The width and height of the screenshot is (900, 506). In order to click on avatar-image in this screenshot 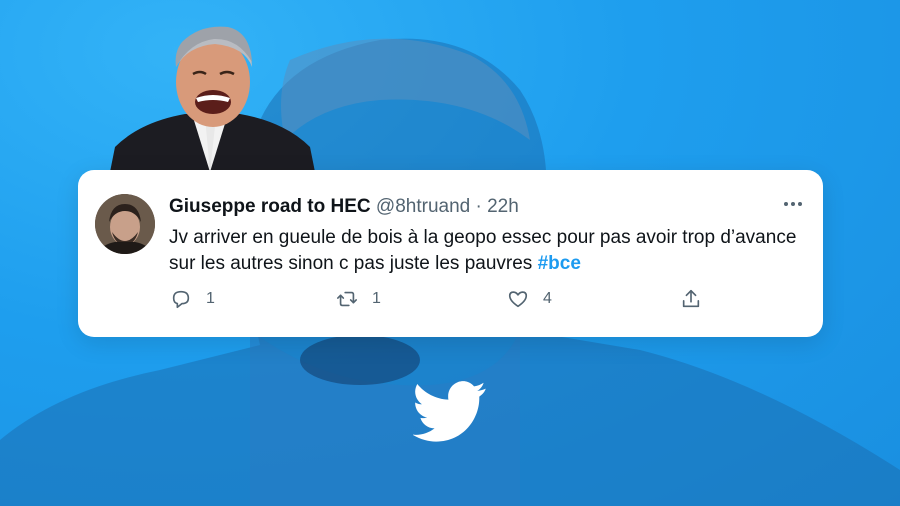, I will do `click(125, 224)`.